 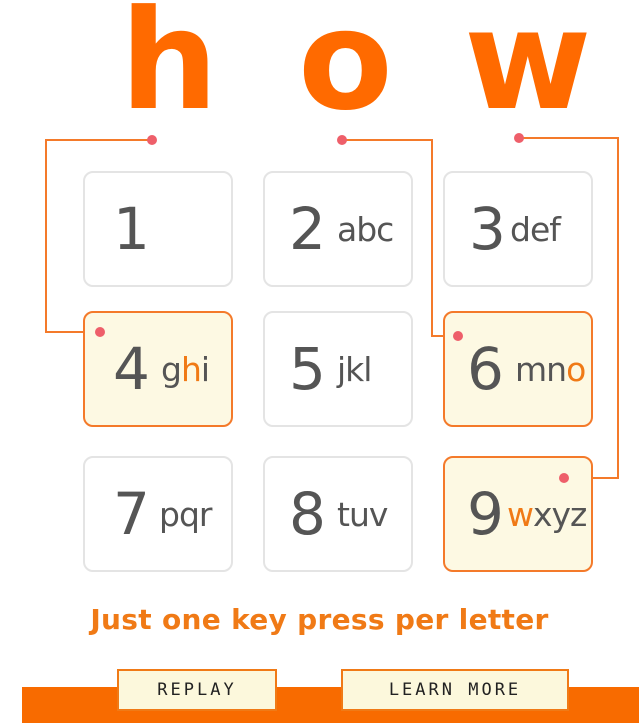 I want to click on key-5: 5 jkl, so click(x=338, y=369).